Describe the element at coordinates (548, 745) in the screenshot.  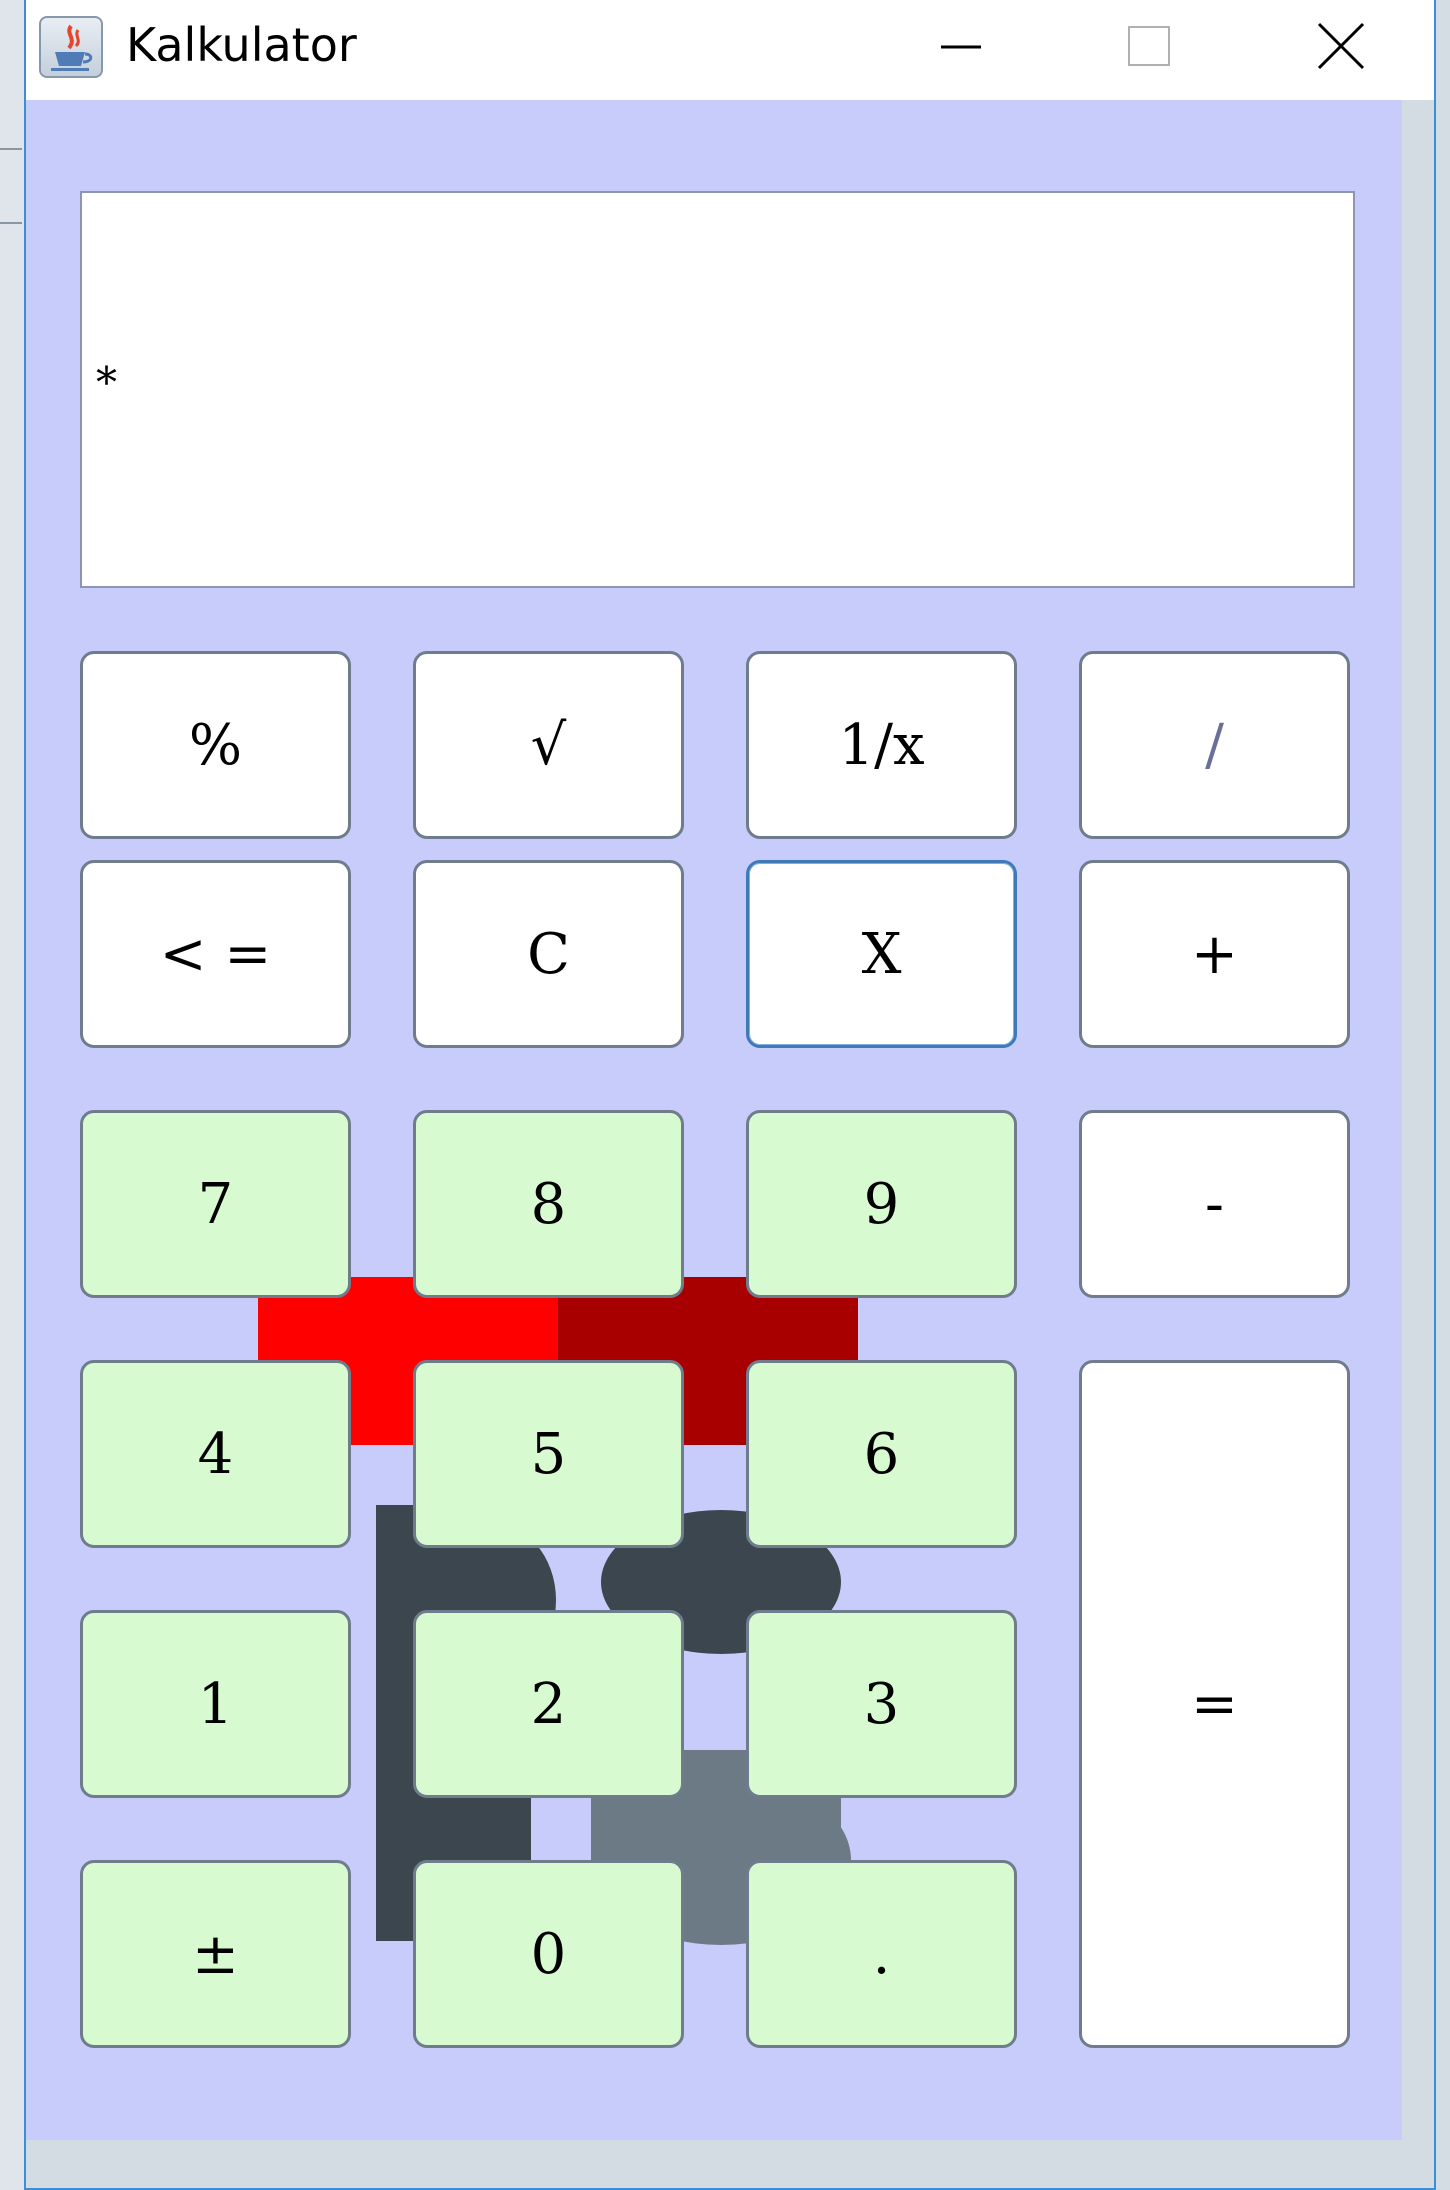
I see `sqrt-button: √` at that location.